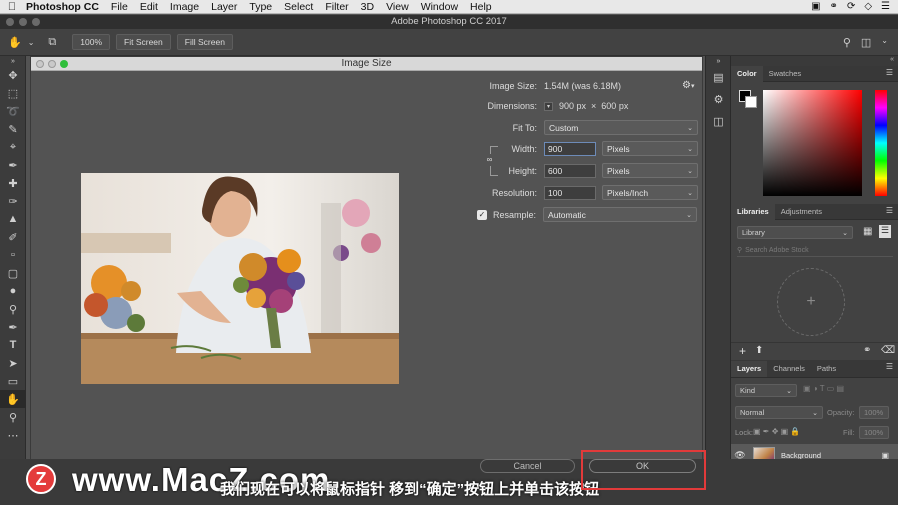 The width and height of the screenshot is (898, 505). I want to click on zoom-icon, so click(64, 64).